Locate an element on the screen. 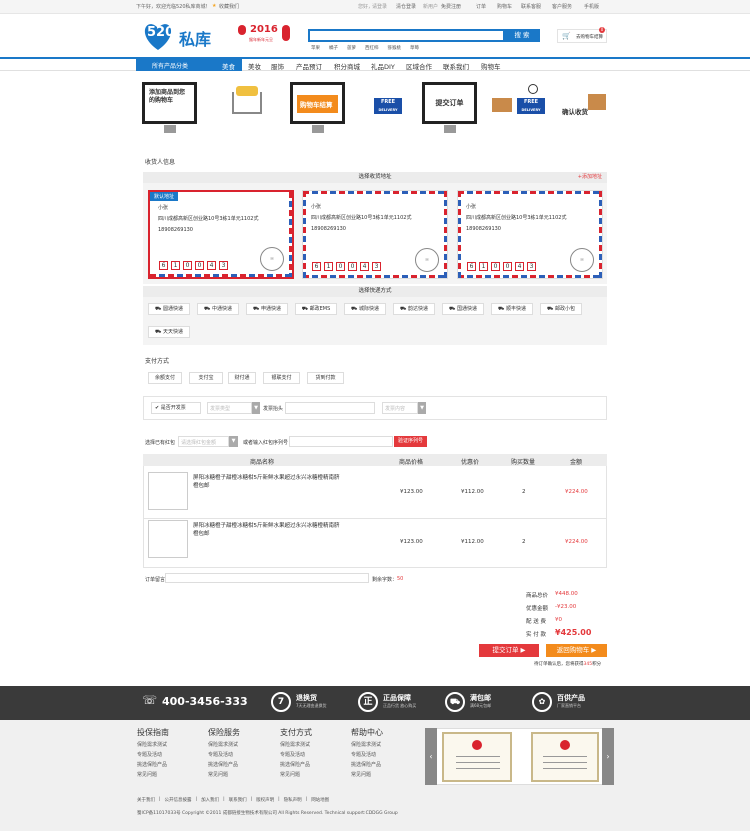  nav-item-active: 美食 is located at coordinates (230, 65).